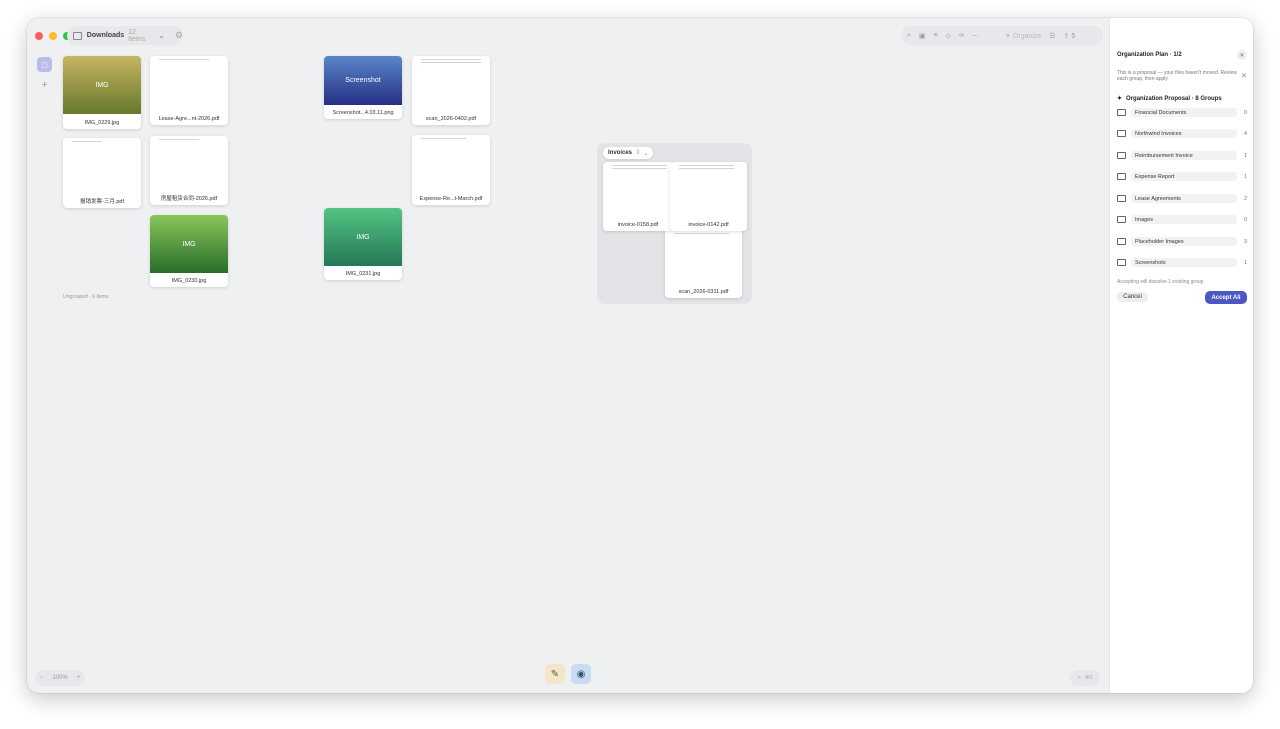 Image resolution: width=1280 pixels, height=729 pixels. Describe the element at coordinates (44, 64) in the screenshot. I see `select-tool-icon: ▢` at that location.